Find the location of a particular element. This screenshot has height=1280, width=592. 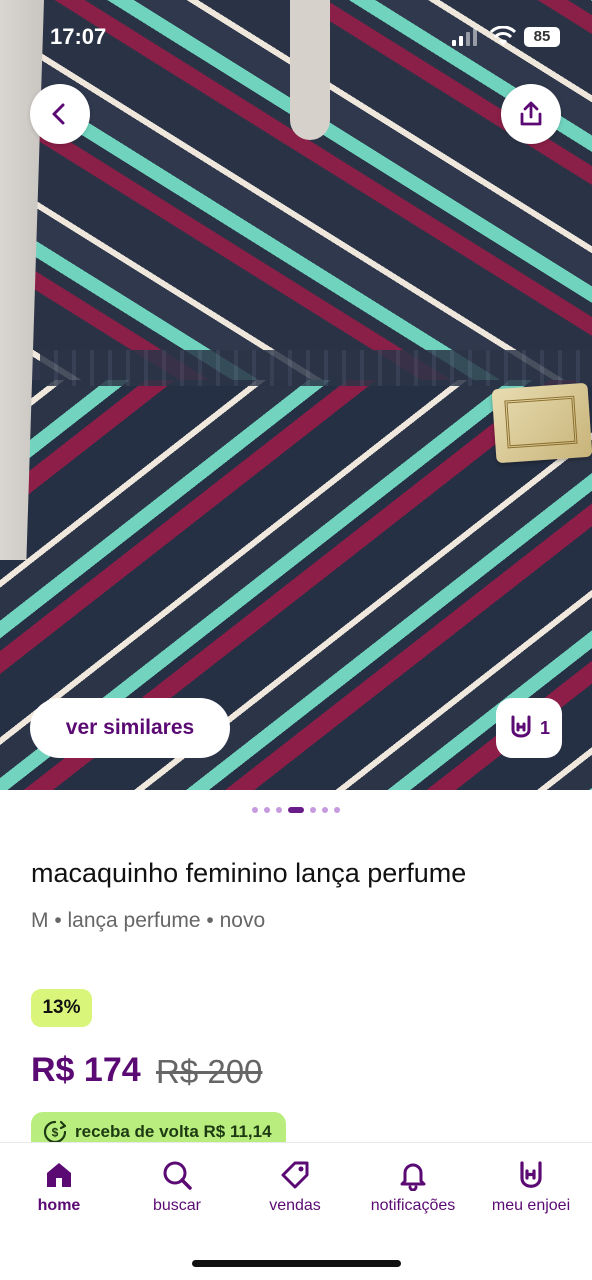

home-indicator is located at coordinates (296, 1263).